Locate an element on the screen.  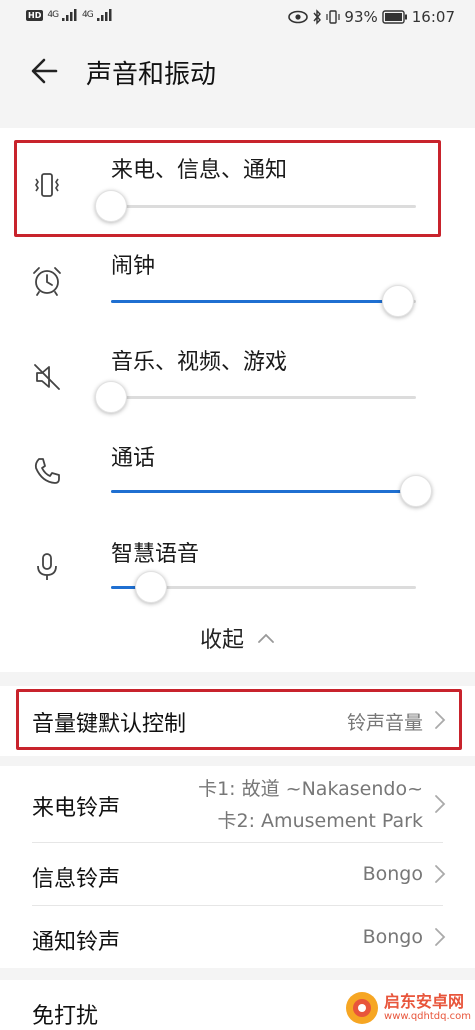
row-label: 来电铃声 is located at coordinates (76, 808).